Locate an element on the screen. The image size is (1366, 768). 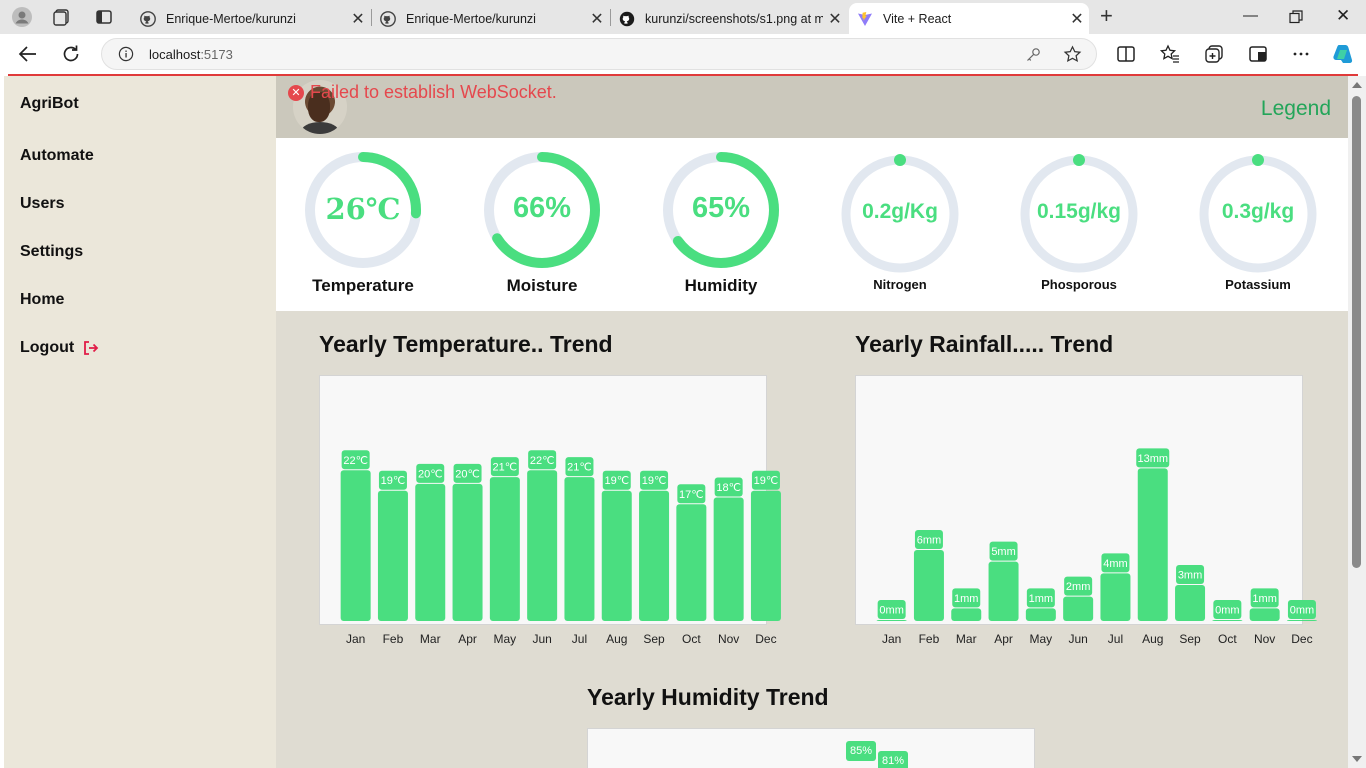
browser-tab-active: Vite + React ✕ is located at coordinates (969, 18).